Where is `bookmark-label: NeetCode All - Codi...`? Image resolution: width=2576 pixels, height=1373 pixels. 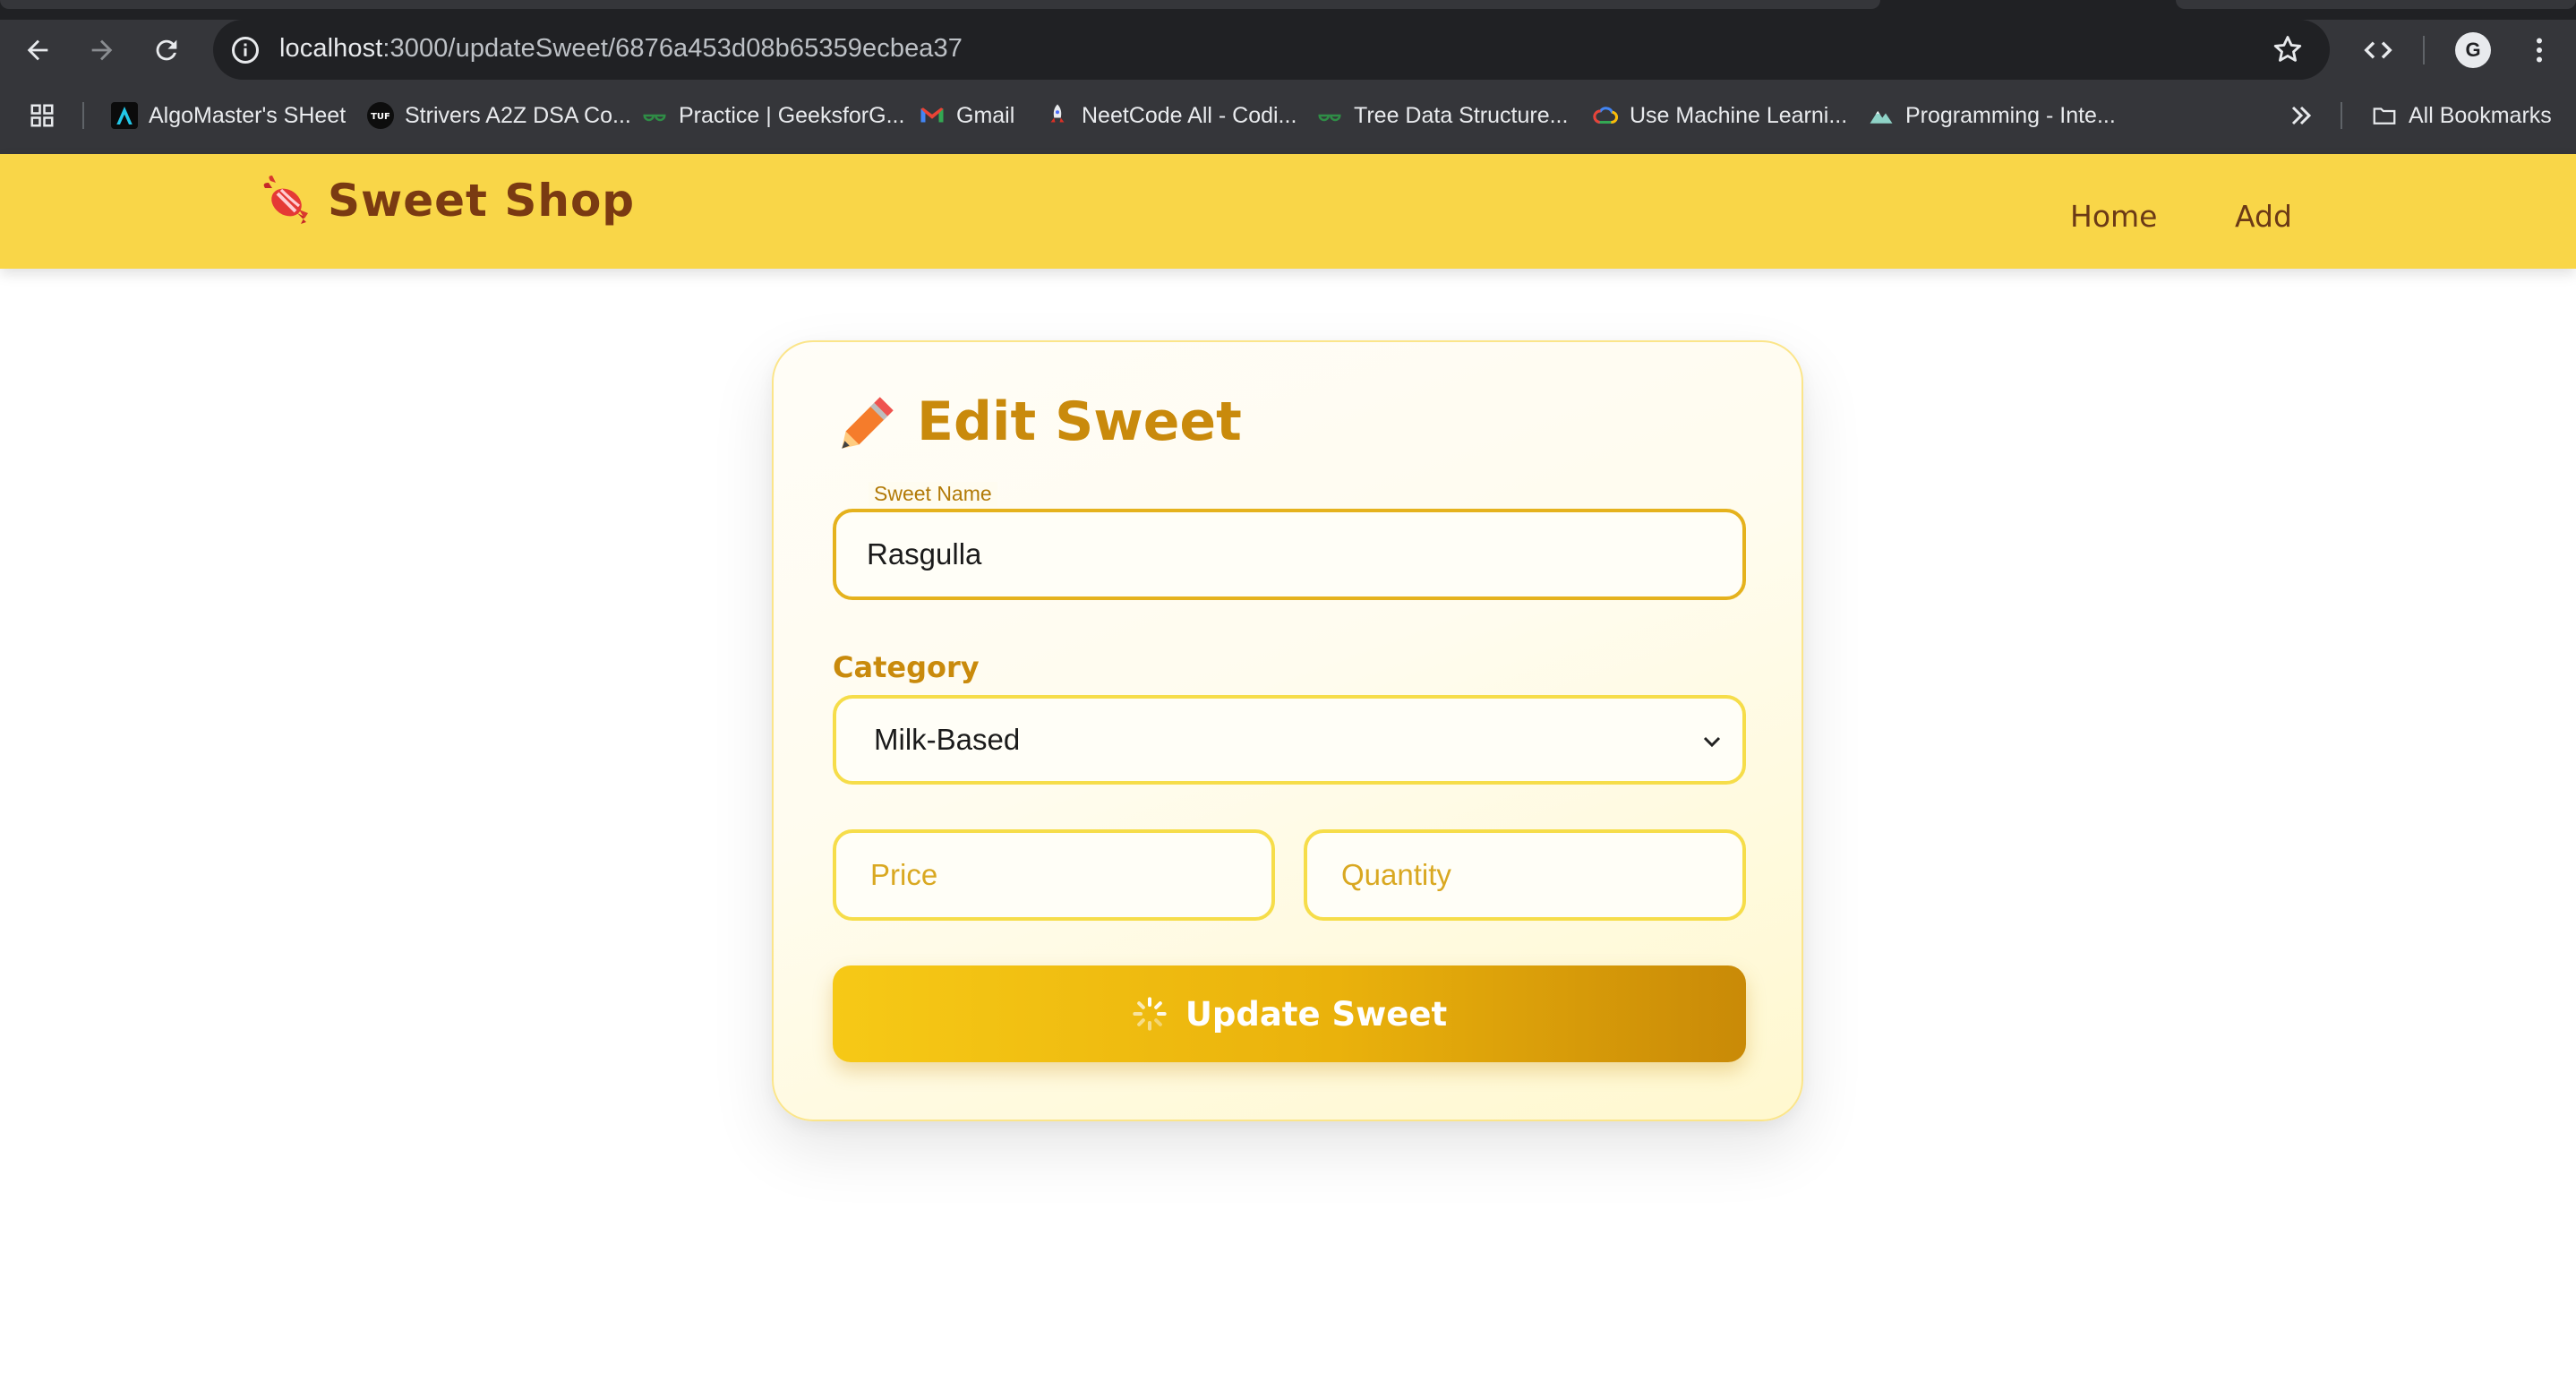 bookmark-label: NeetCode All - Codi... is located at coordinates (1189, 115).